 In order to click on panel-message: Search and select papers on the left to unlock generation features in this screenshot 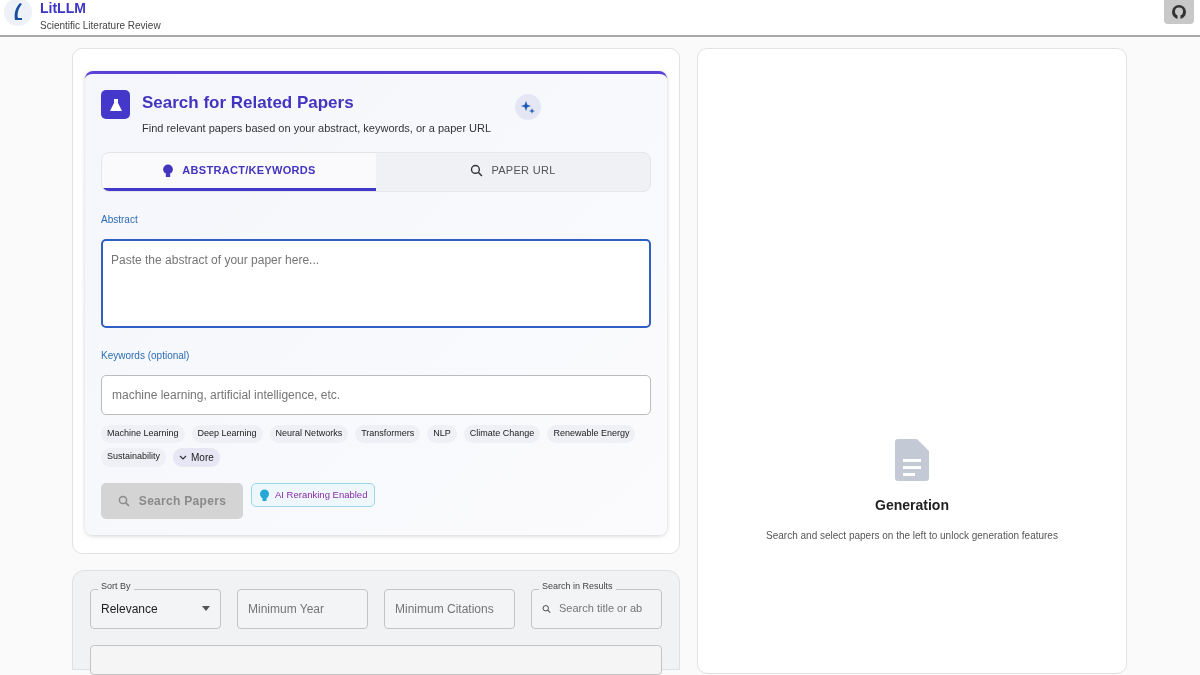, I will do `click(912, 536)`.